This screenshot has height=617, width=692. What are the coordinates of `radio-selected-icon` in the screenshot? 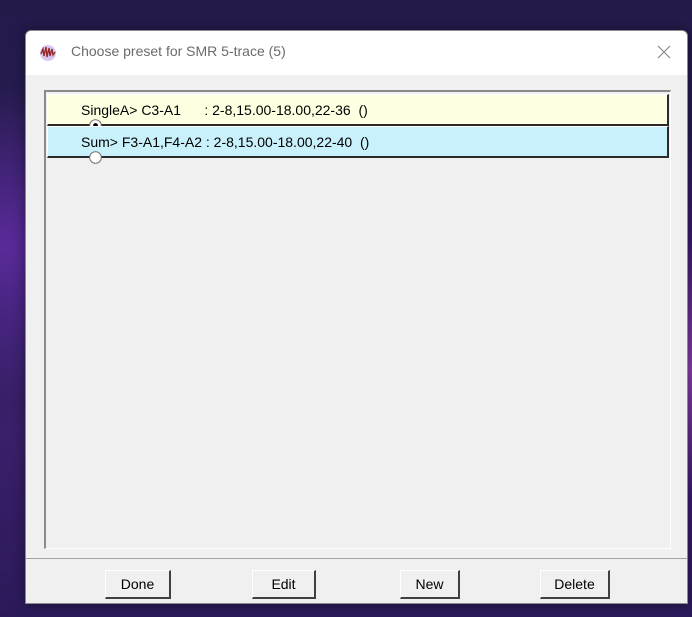 It's located at (80, 117).